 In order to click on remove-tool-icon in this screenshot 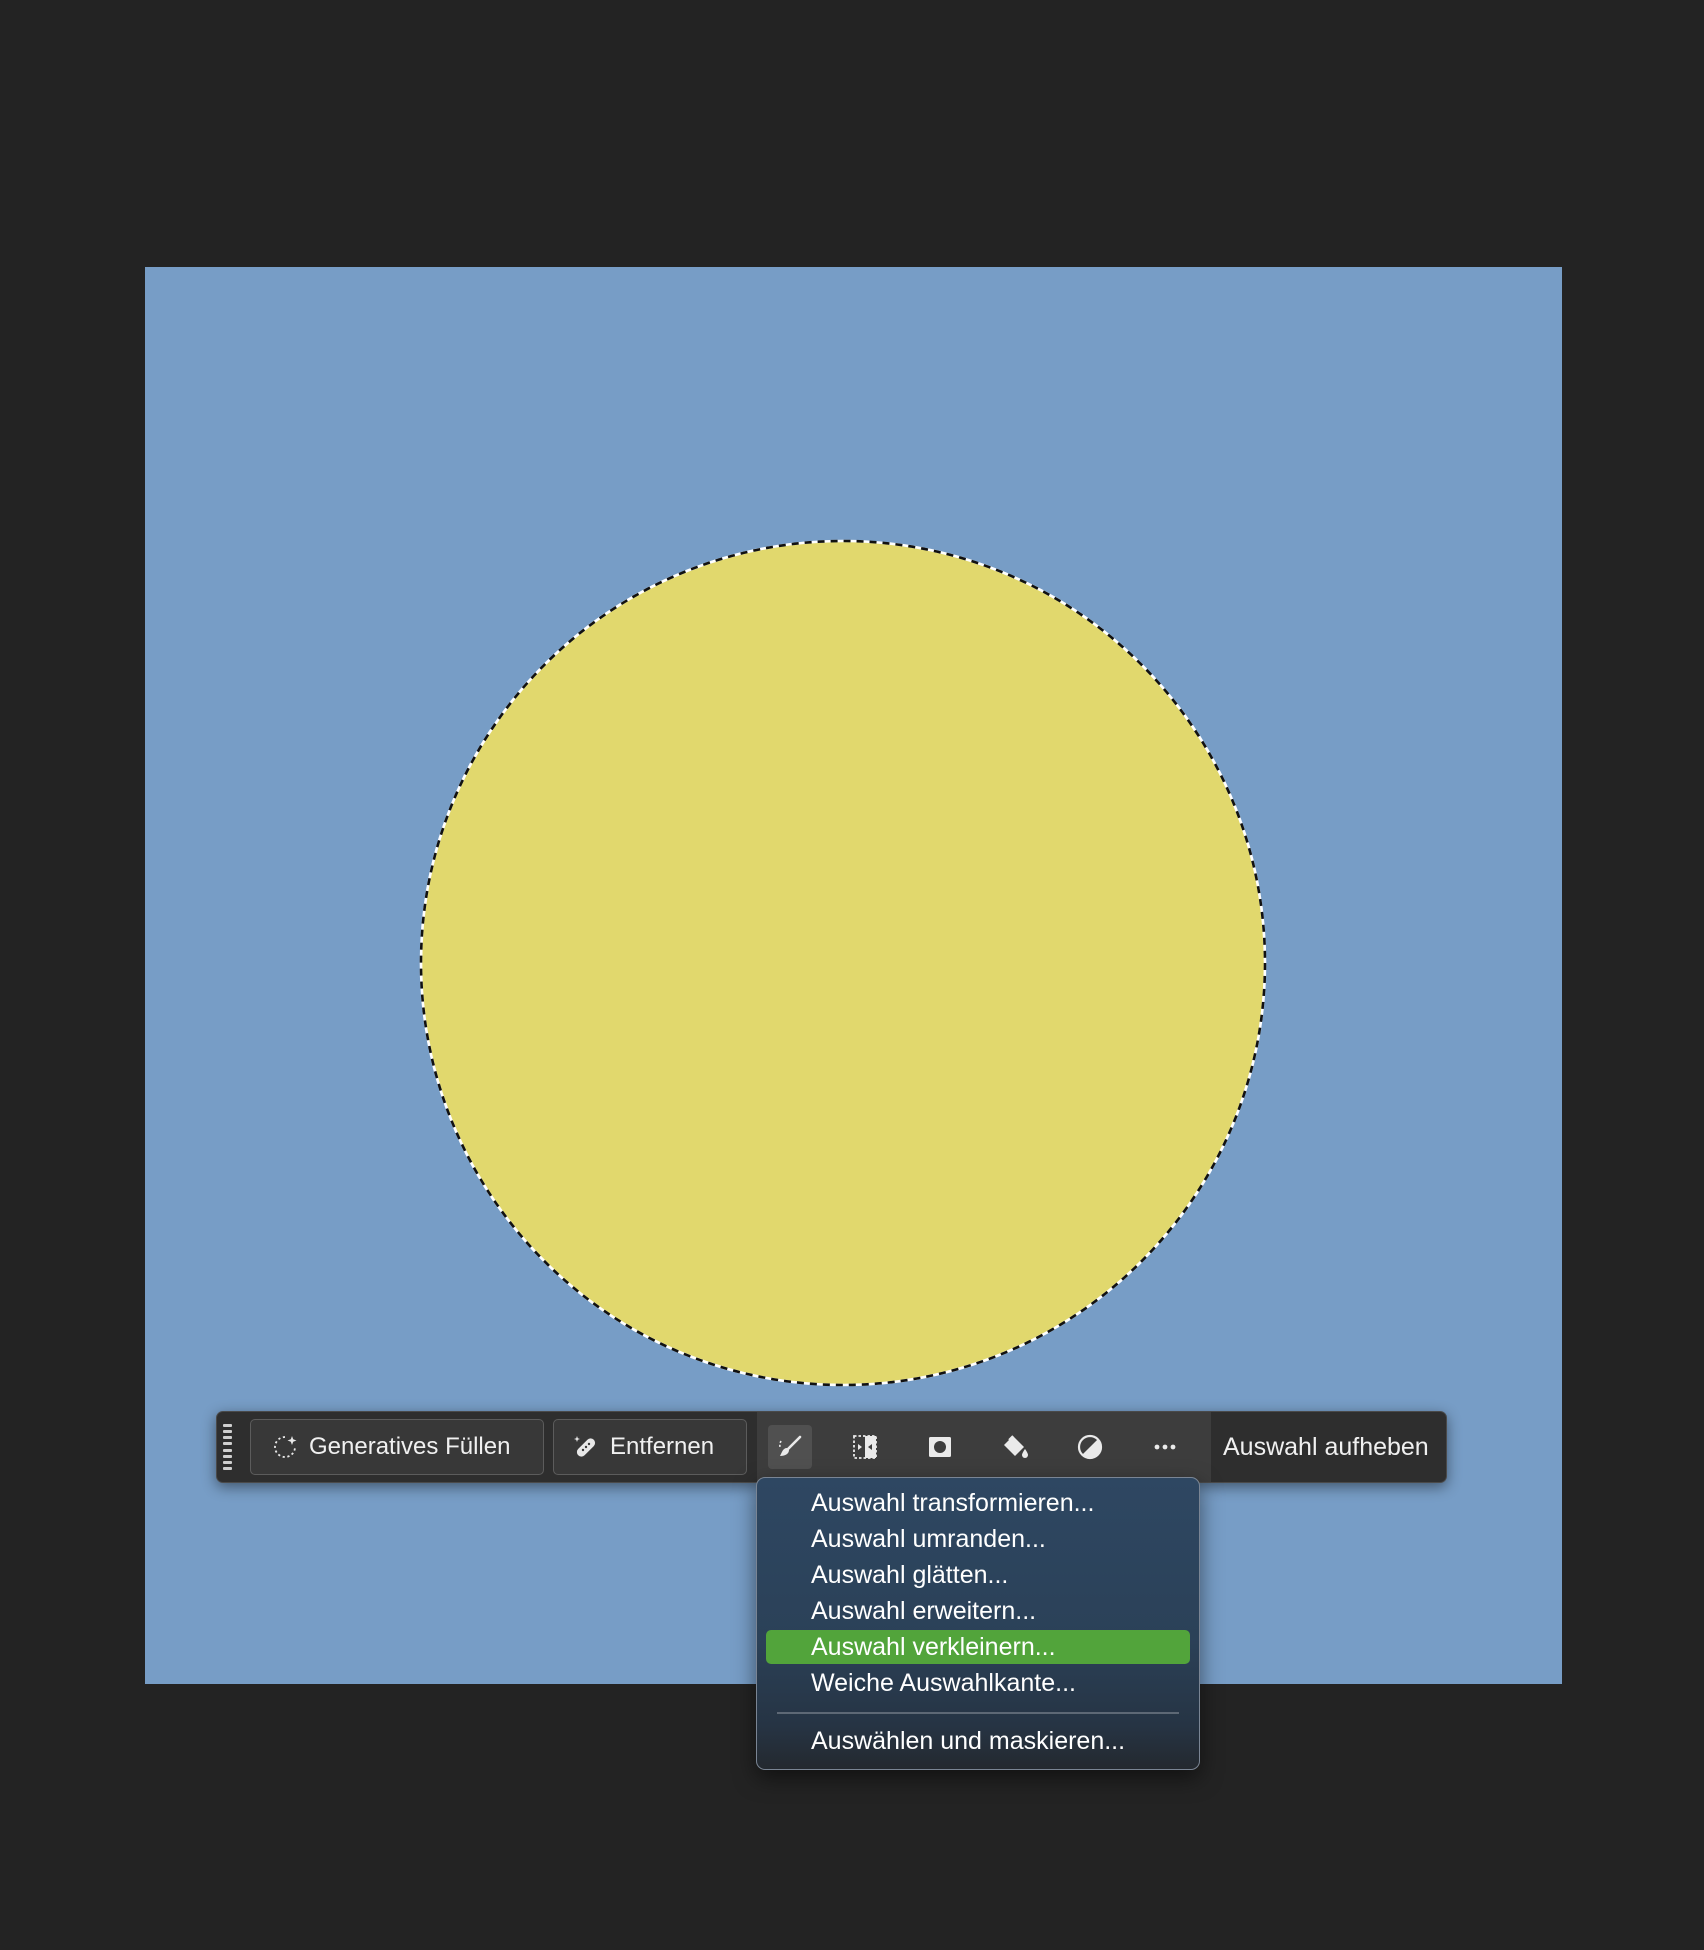, I will do `click(585, 1446)`.